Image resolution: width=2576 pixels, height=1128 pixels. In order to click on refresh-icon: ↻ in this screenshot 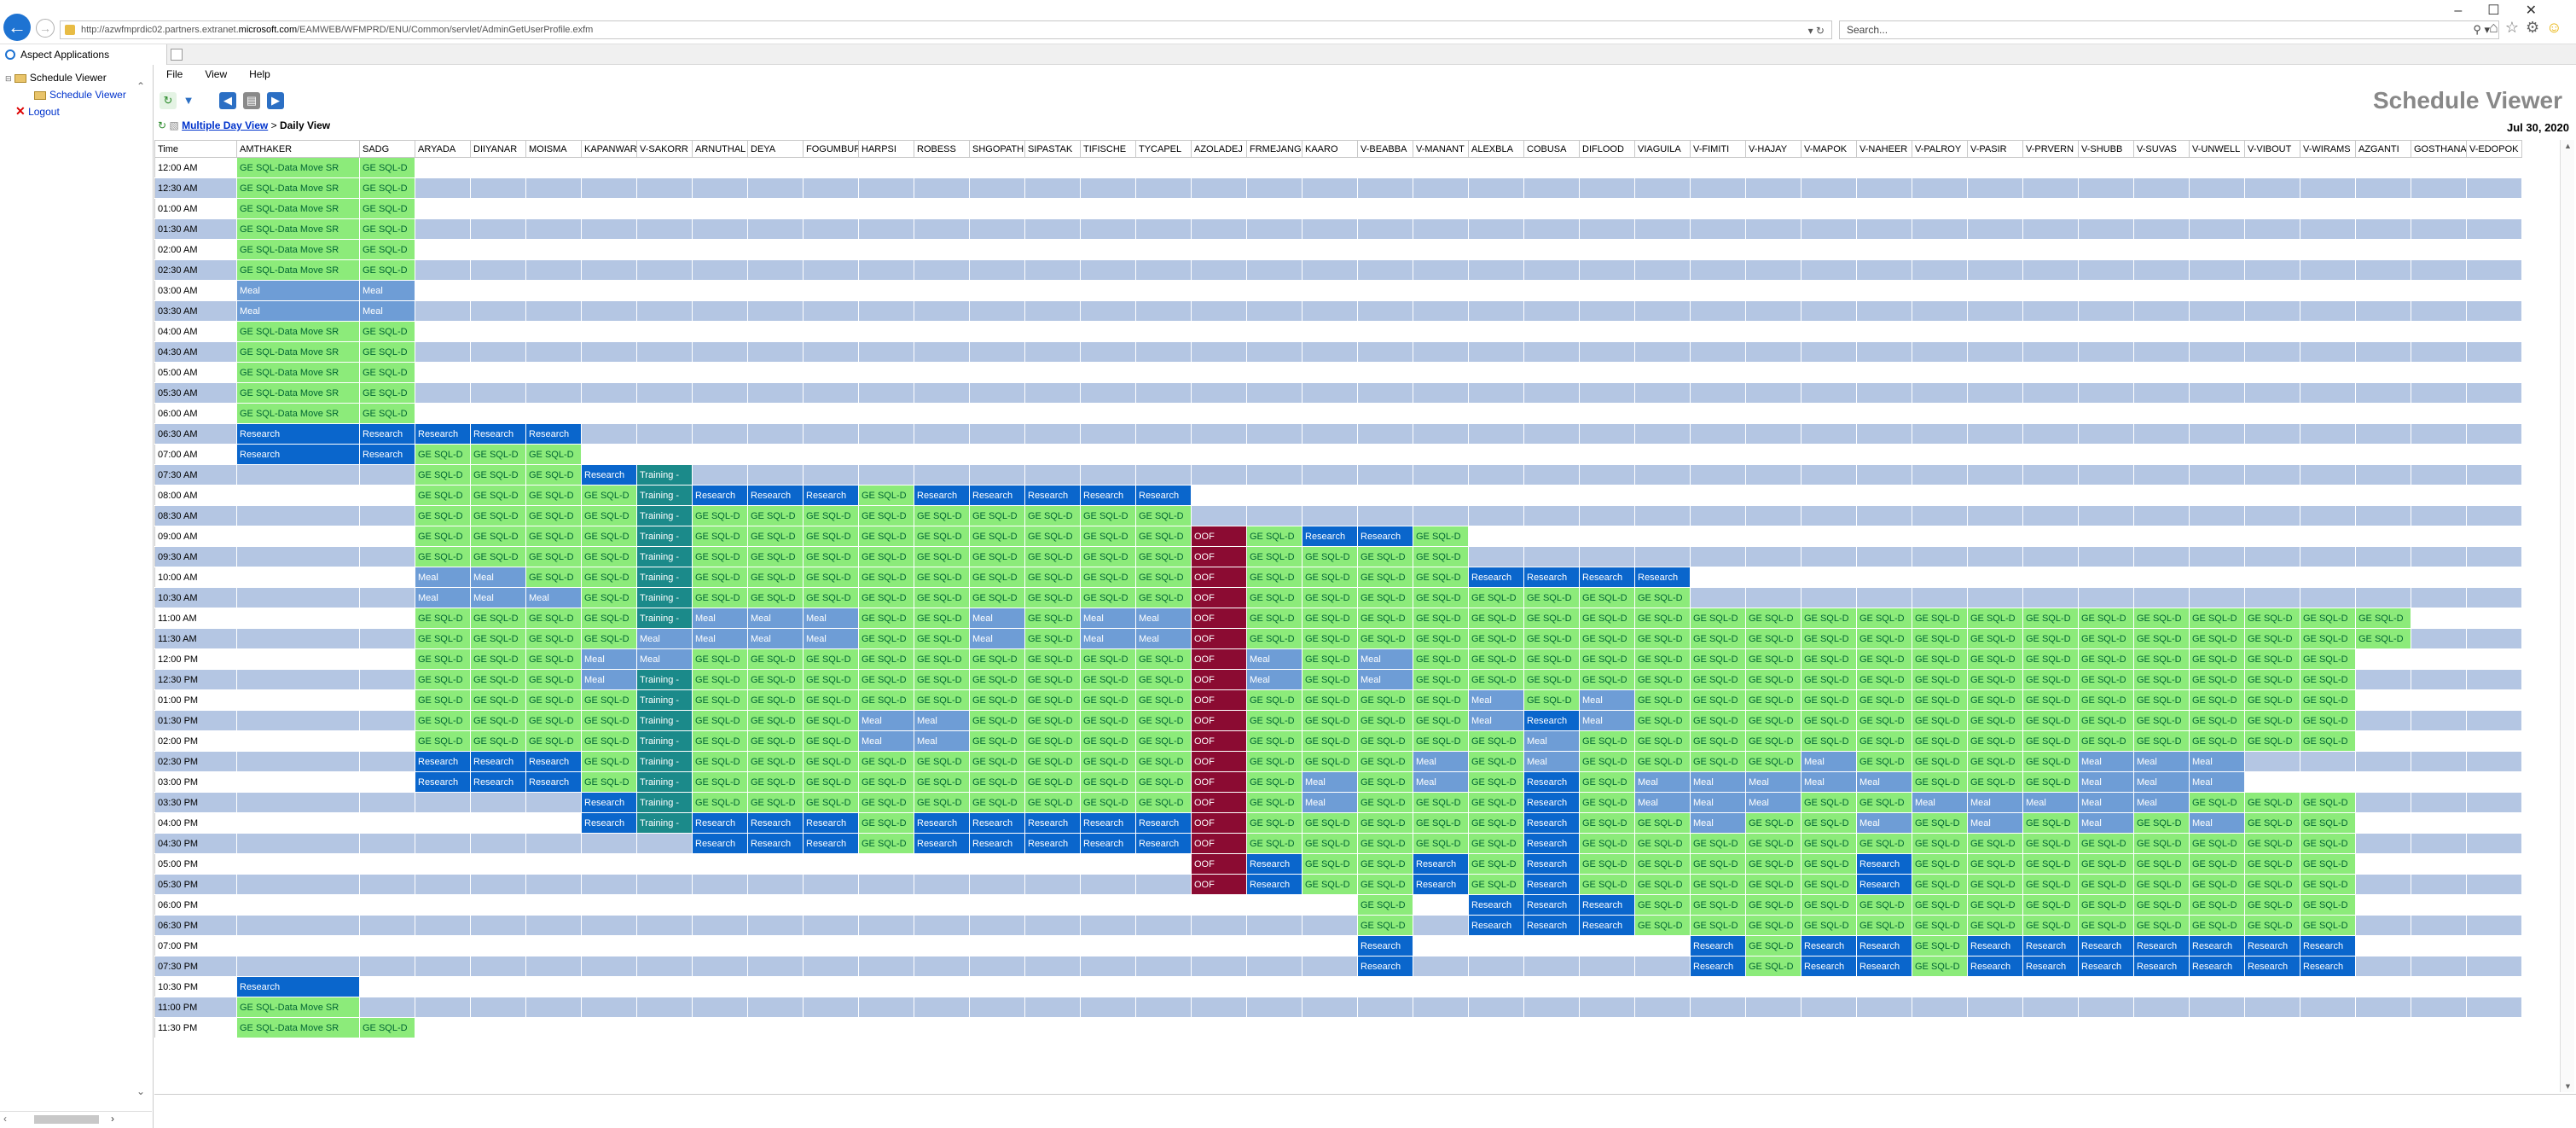, I will do `click(168, 100)`.